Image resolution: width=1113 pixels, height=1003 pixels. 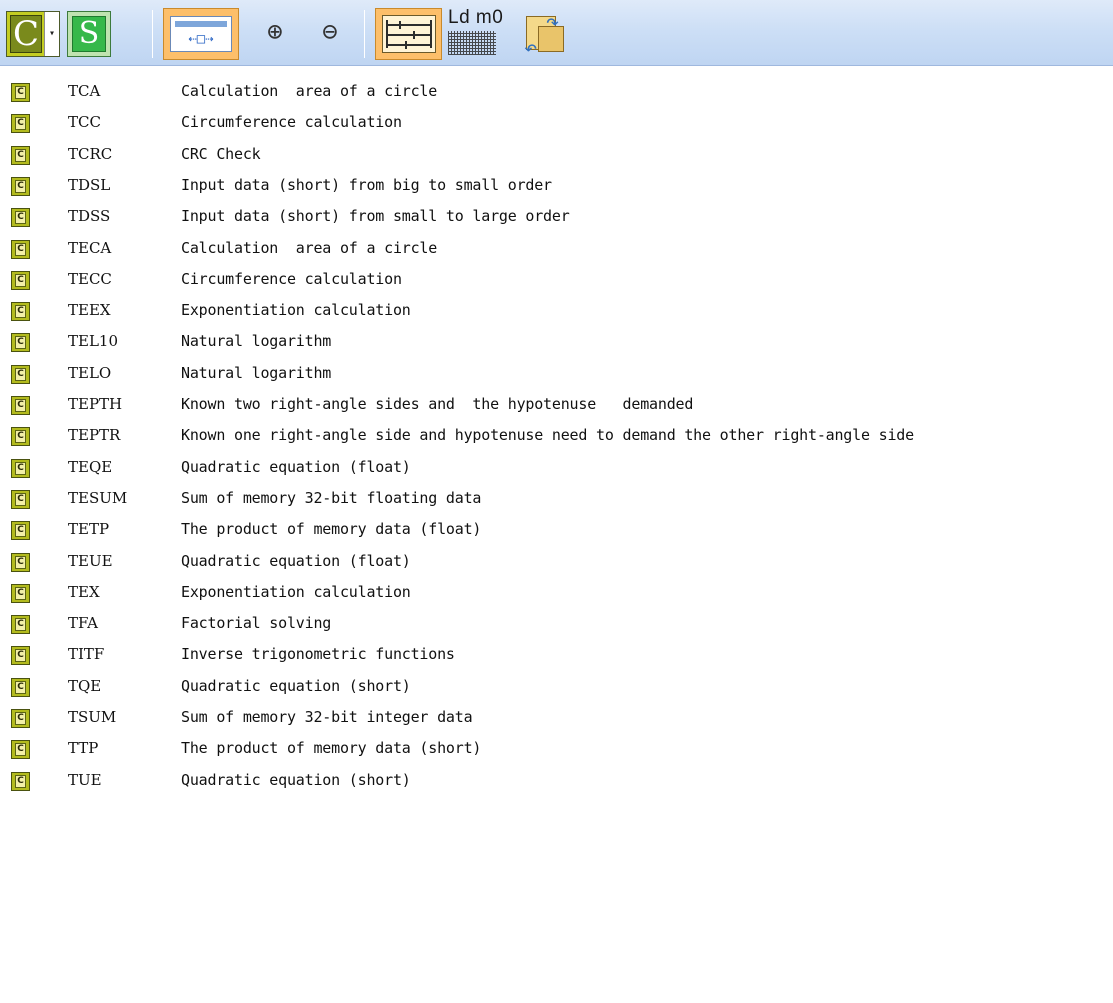 I want to click on fit-width-icon: ⇠□⇢, so click(x=201, y=34).